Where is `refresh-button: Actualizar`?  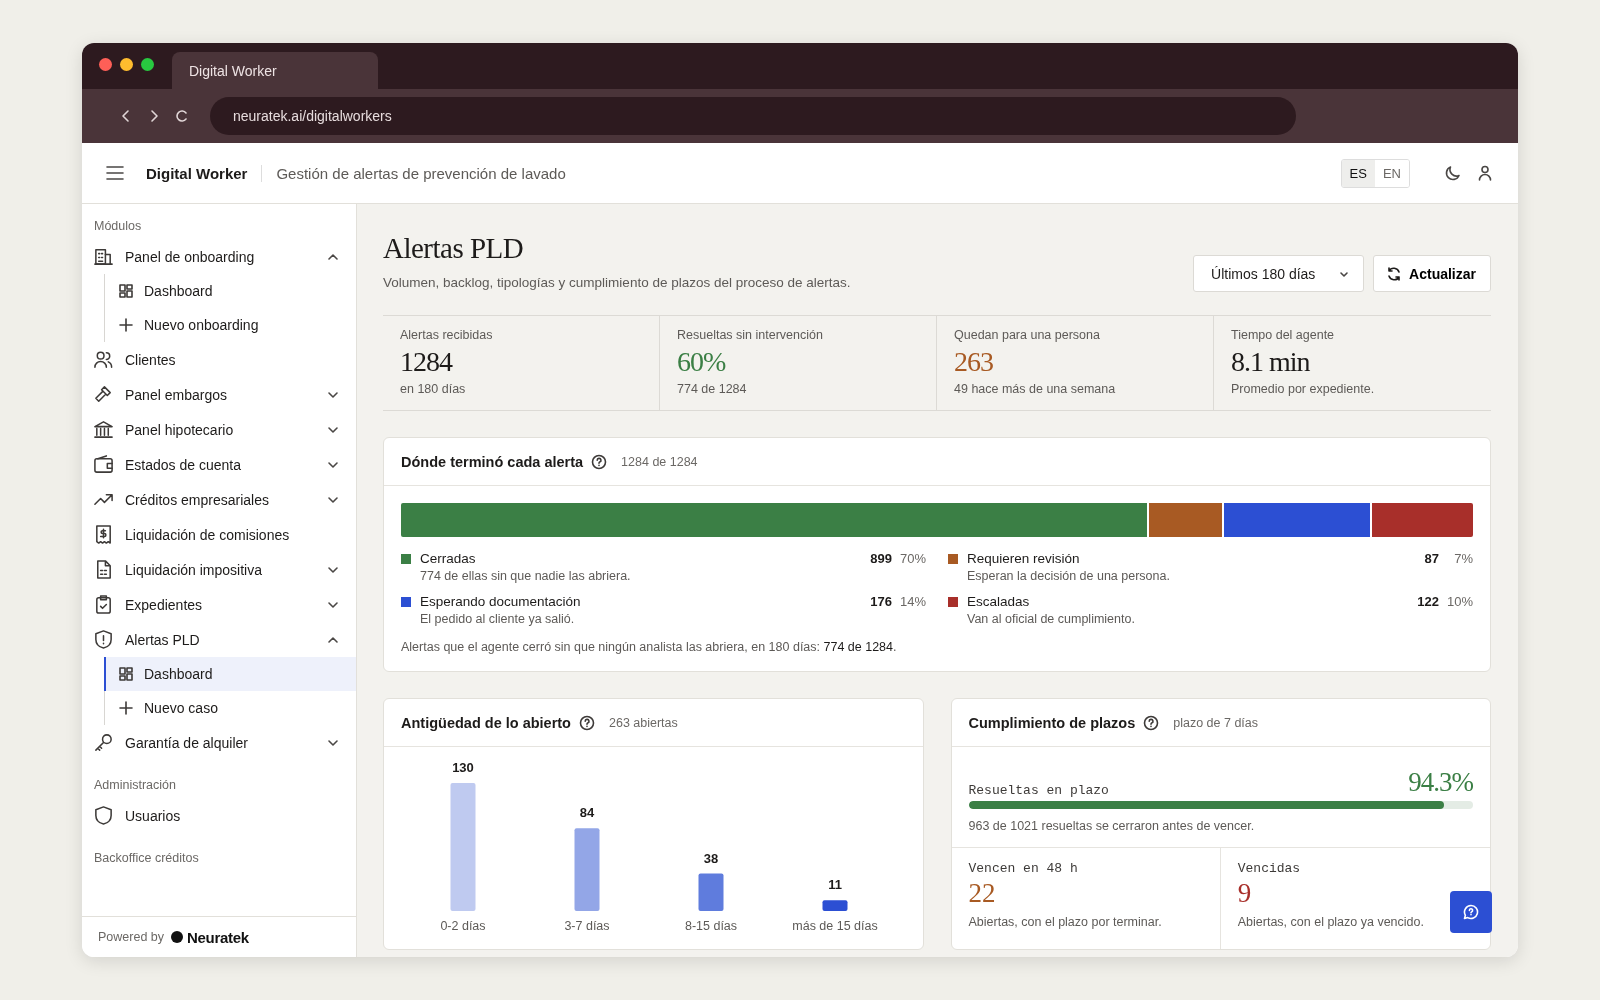
refresh-button: Actualizar is located at coordinates (1432, 273).